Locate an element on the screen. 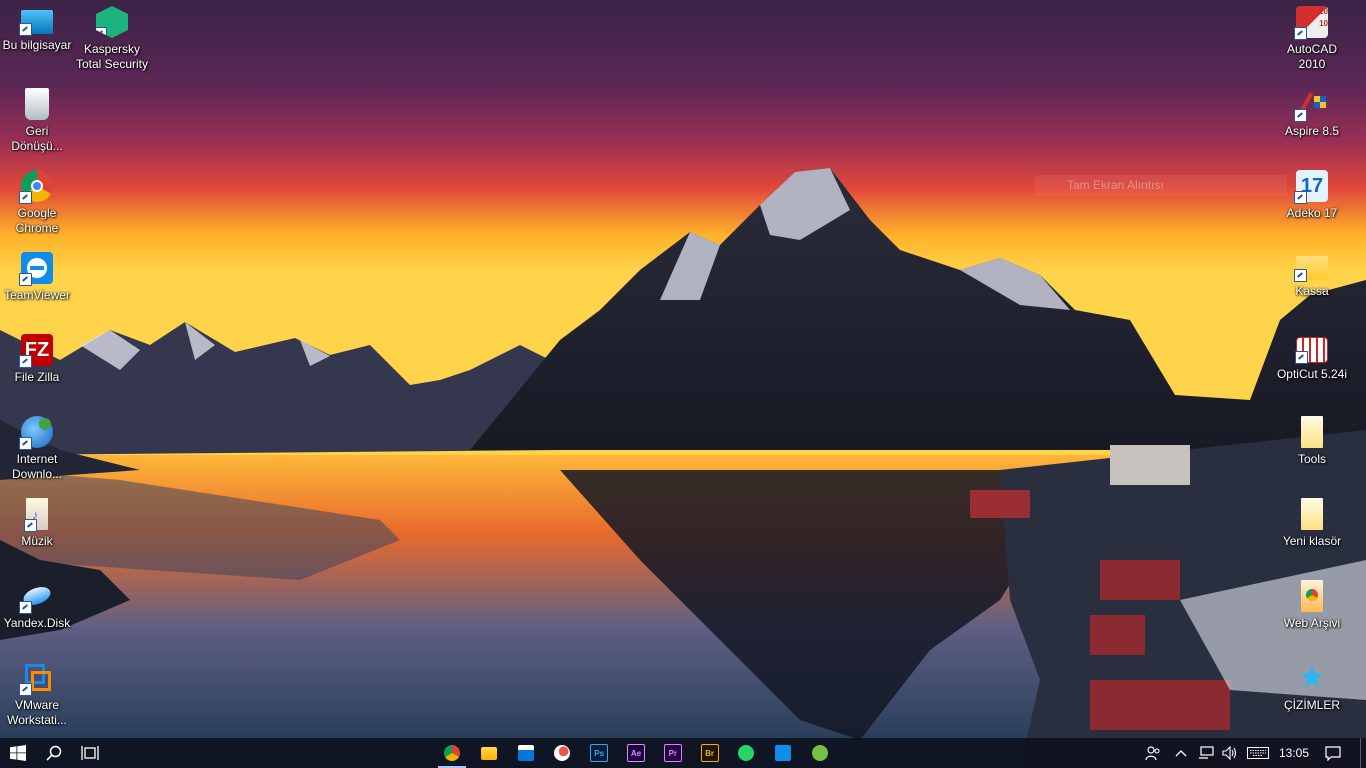  desktop-icon-tools: Tools is located at coordinates (1312, 453).